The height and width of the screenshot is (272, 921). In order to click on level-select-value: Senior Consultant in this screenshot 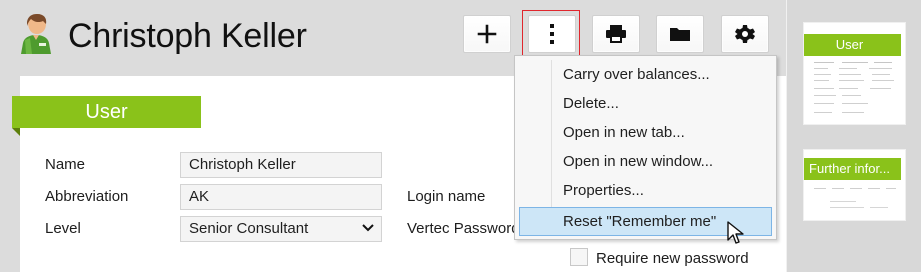, I will do `click(249, 228)`.